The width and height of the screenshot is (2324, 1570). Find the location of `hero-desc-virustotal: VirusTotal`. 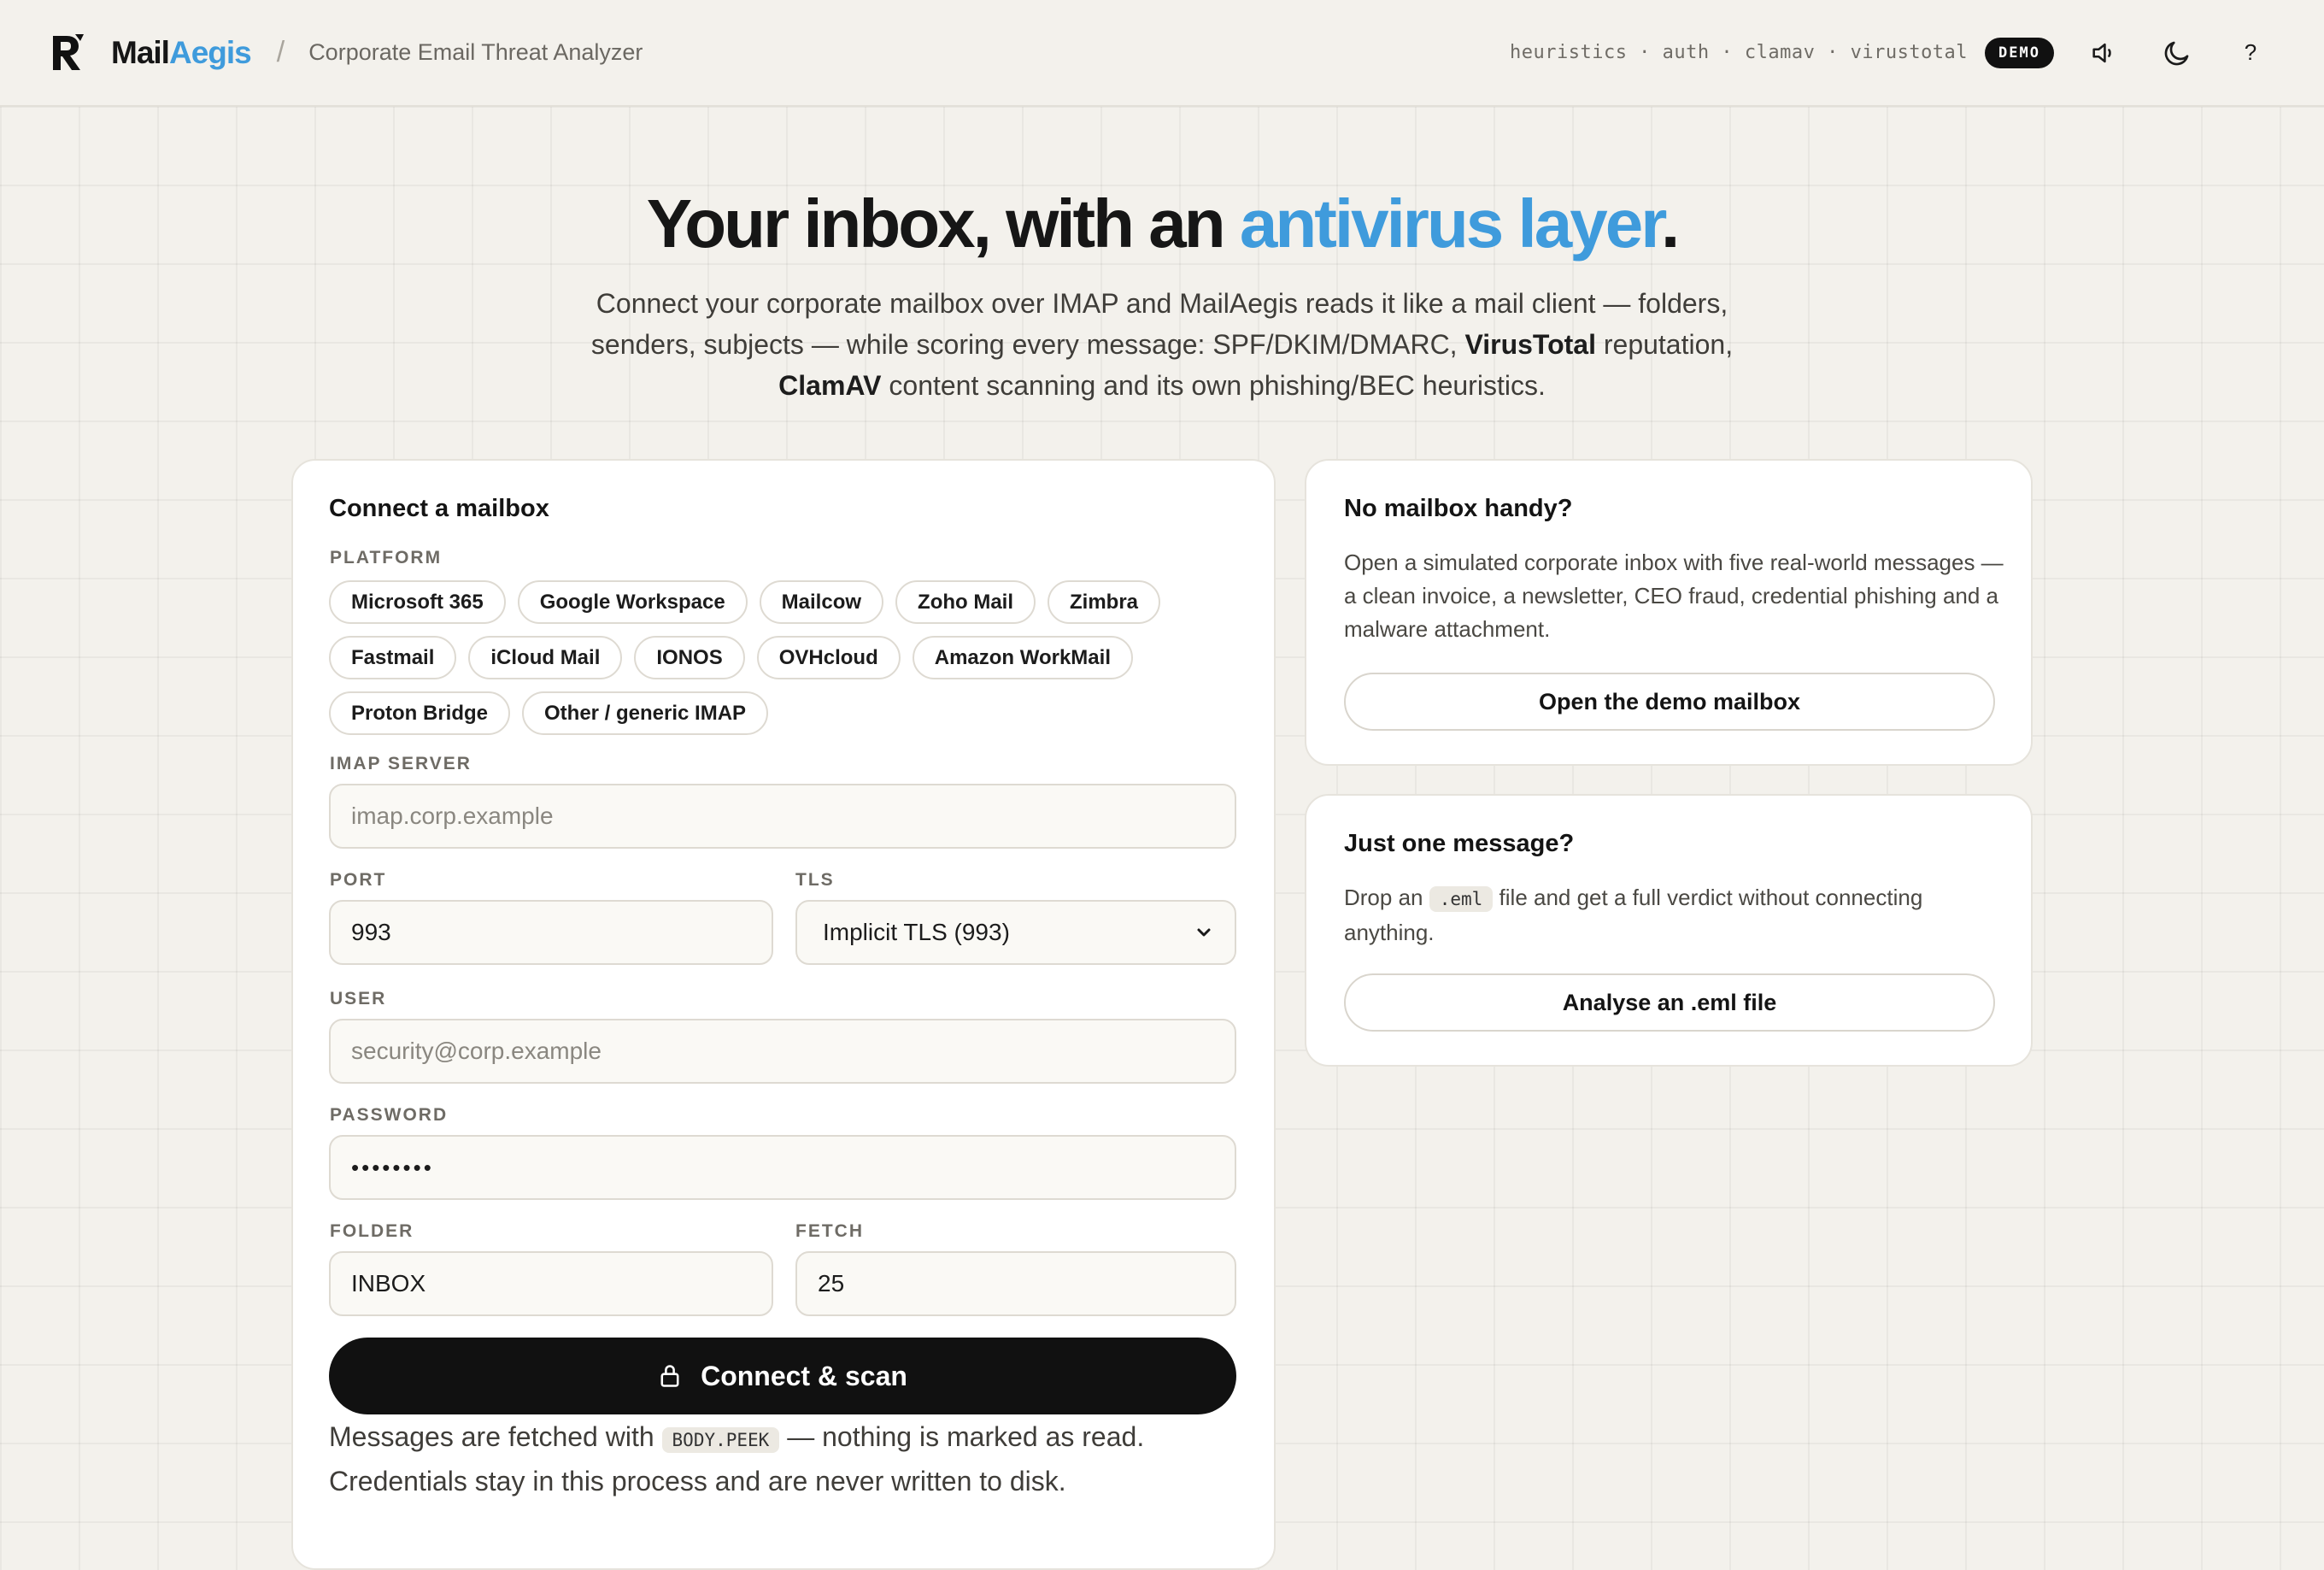

hero-desc-virustotal: VirusTotal is located at coordinates (1530, 344).